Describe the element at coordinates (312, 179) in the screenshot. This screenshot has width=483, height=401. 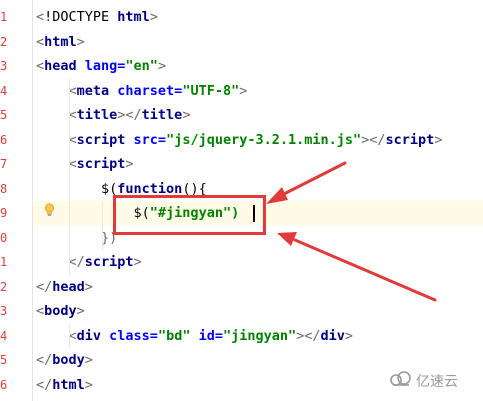
I see `annotation-arrow-top` at that location.